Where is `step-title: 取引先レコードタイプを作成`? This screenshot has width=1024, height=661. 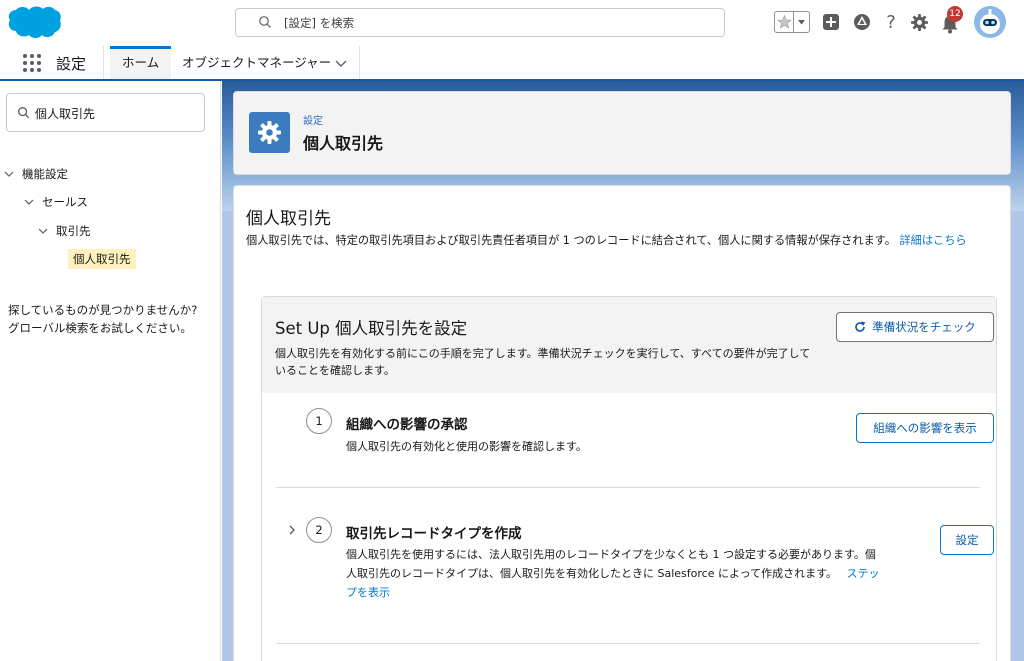
step-title: 取引先レコードタイプを作成 is located at coordinates (434, 534).